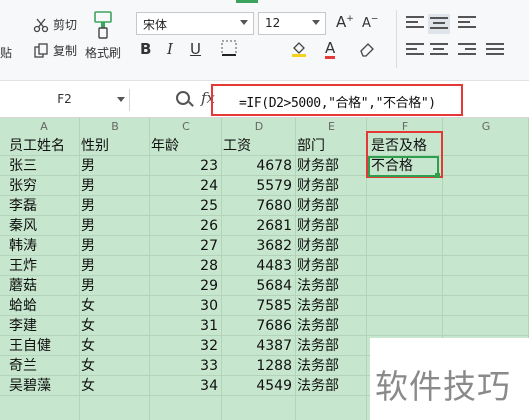  I want to click on table-cell: 7585, so click(259, 306).